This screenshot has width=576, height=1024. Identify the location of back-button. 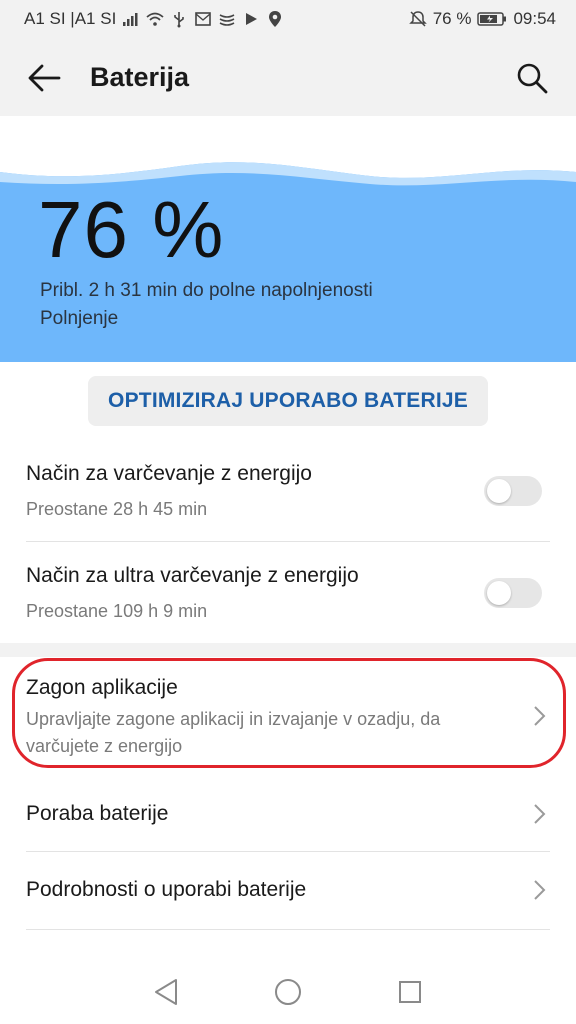
(44, 78).